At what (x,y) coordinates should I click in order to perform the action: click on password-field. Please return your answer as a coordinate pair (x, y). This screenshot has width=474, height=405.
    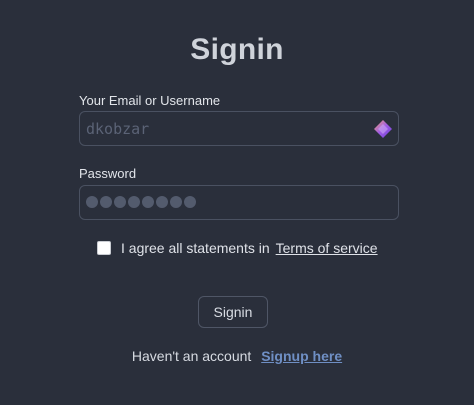
    Looking at the image, I should click on (239, 202).